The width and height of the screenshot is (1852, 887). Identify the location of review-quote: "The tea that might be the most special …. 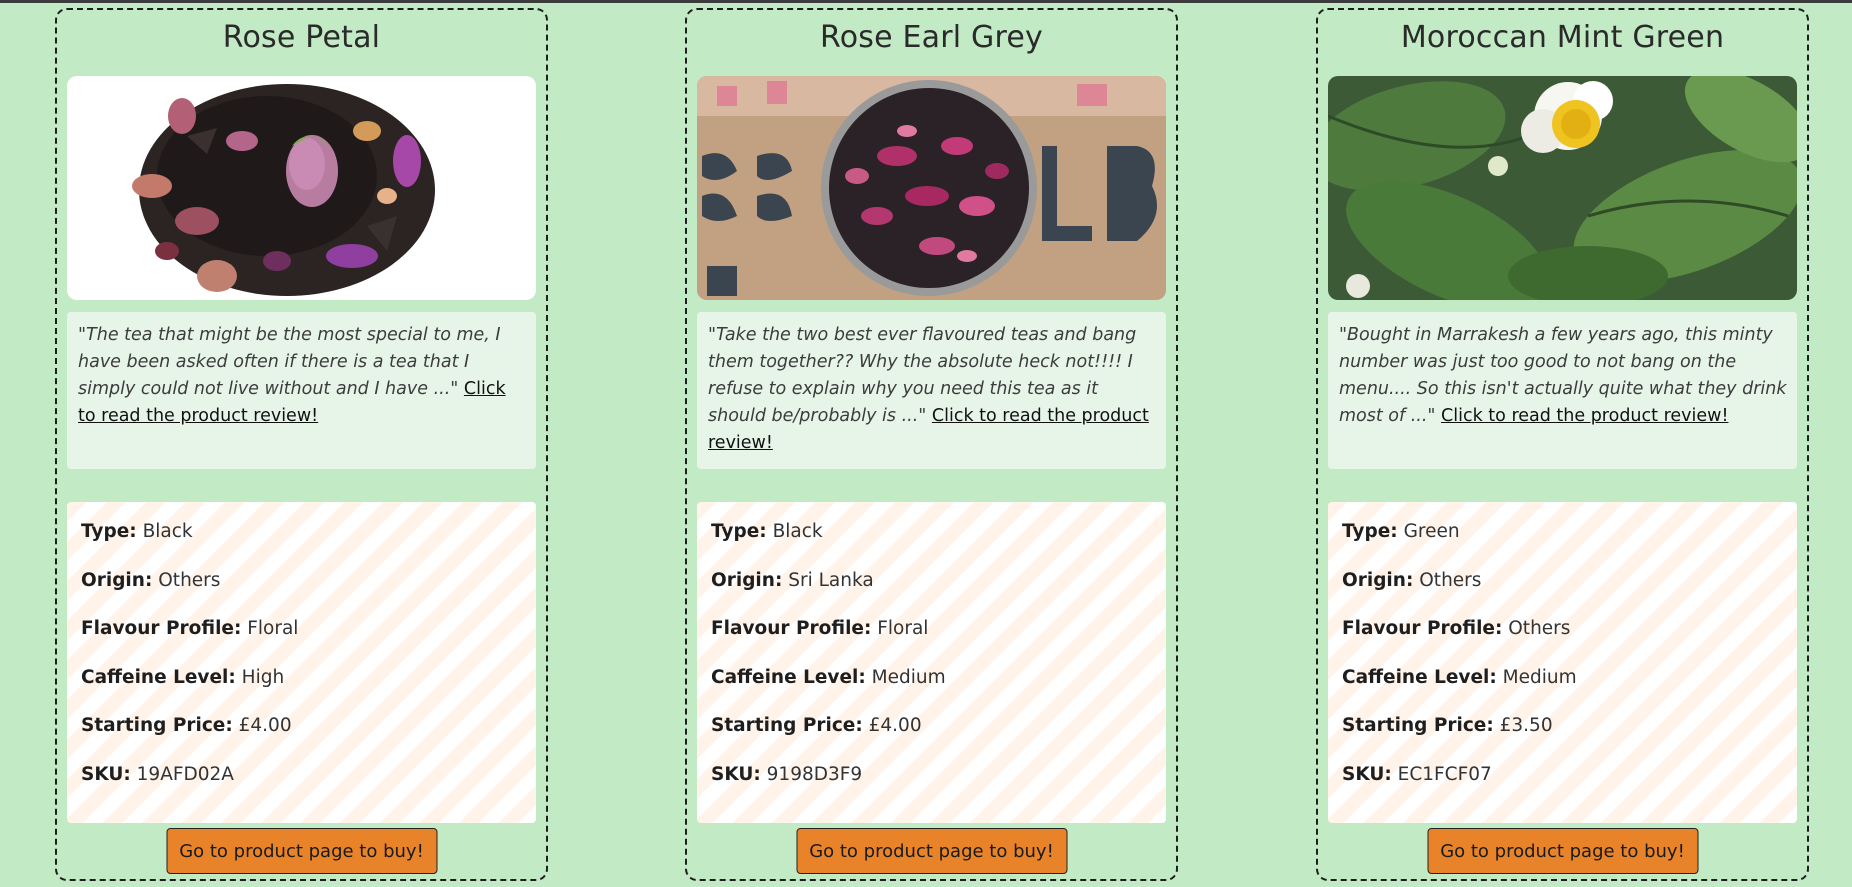
(289, 362).